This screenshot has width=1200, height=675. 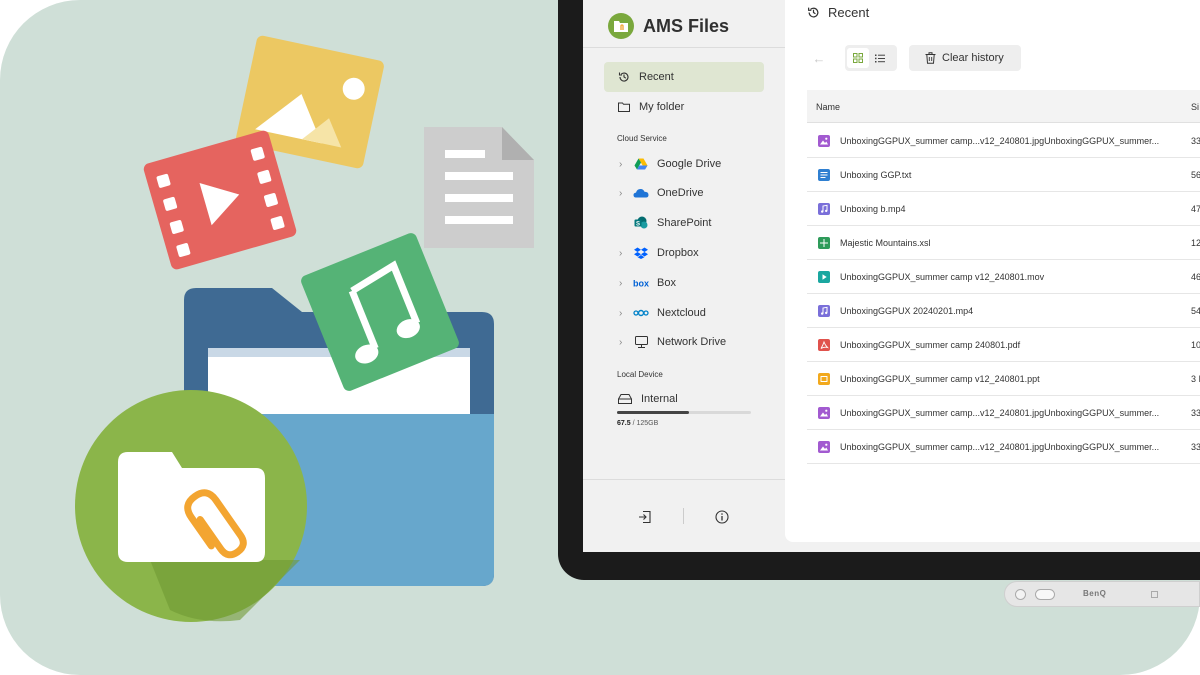 I want to click on file-name: Unboxing b.mp4, so click(x=873, y=209).